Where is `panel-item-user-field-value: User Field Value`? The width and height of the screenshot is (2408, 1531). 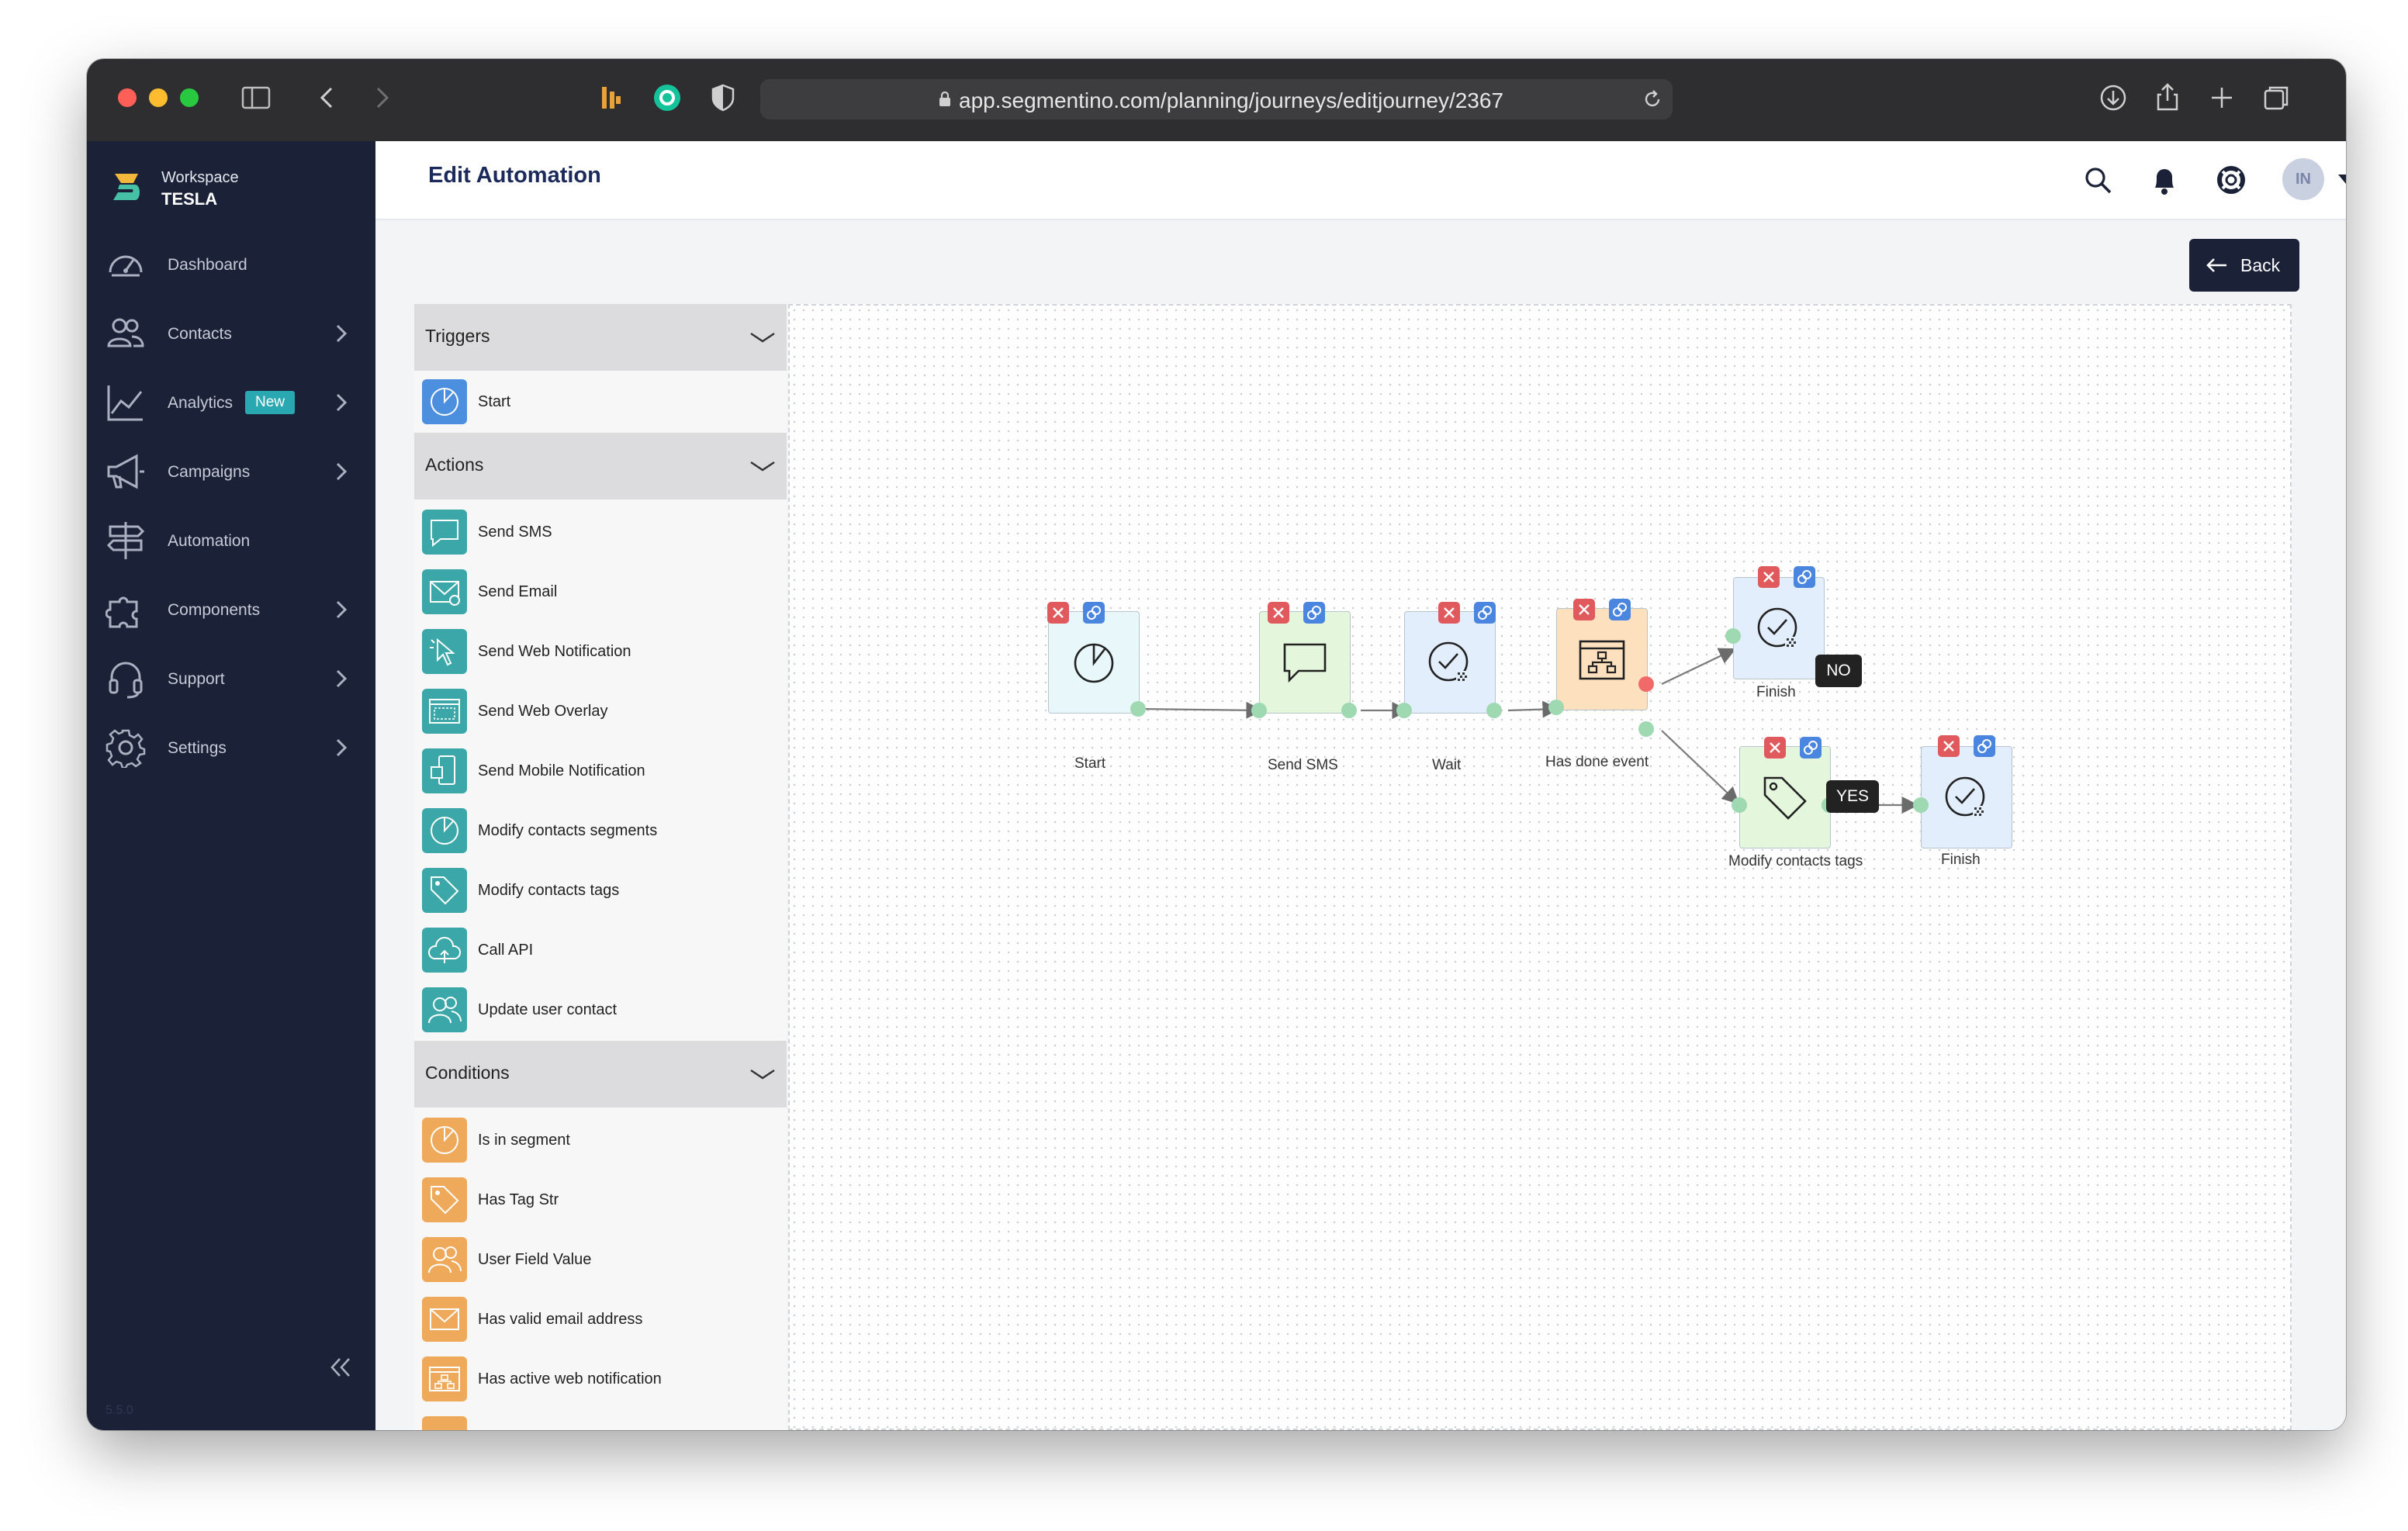 panel-item-user-field-value: User Field Value is located at coordinates (600, 1259).